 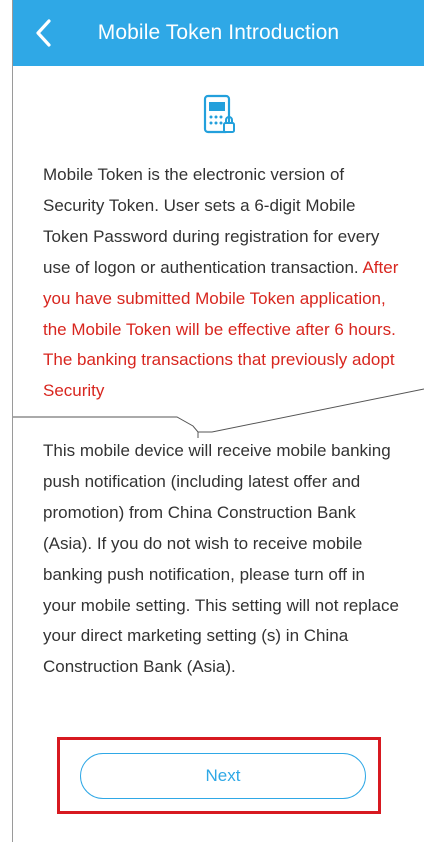 I want to click on next-button: Next, so click(x=223, y=776).